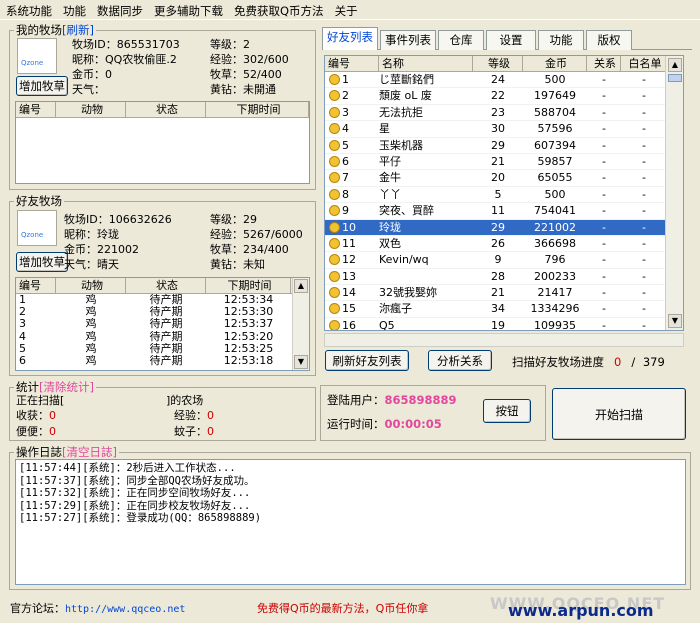 This screenshot has width=700, height=623. I want to click on col-gold: 金币, so click(555, 63).